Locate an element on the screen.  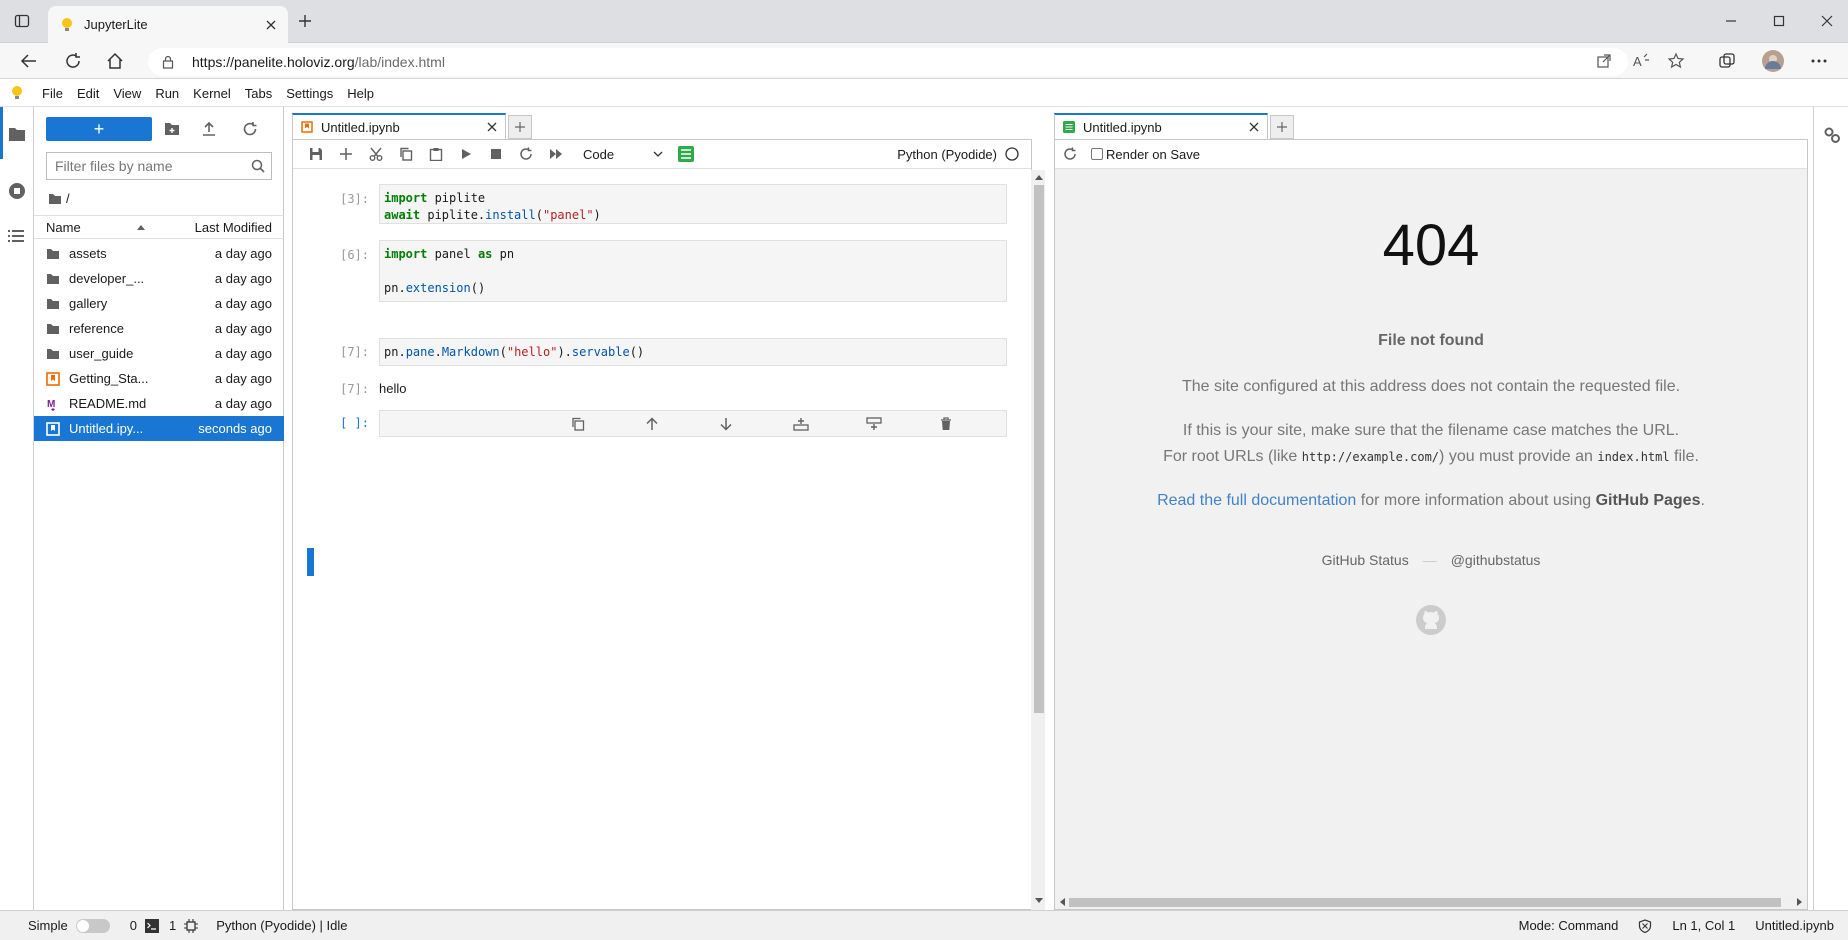
browser-tab-jupyterlite: JupyterLite is located at coordinates (168, 24).